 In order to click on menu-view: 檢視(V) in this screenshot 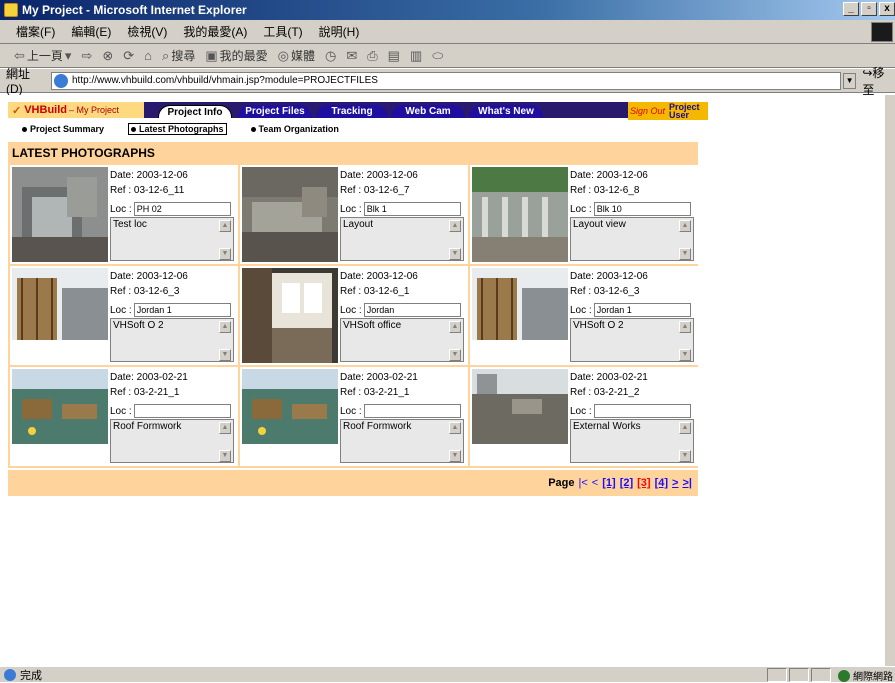, I will do `click(147, 31)`.